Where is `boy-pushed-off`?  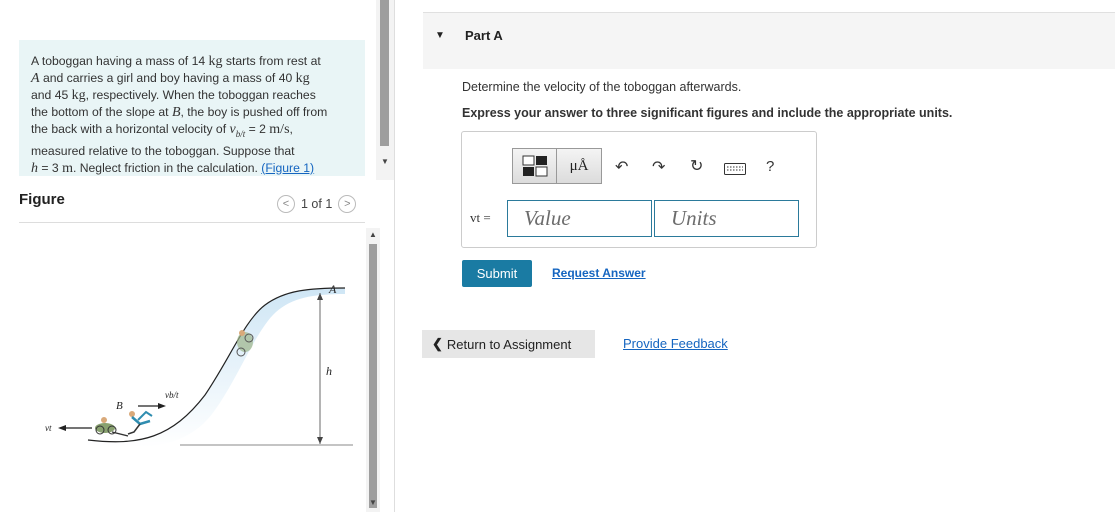 boy-pushed-off is located at coordinates (140, 422).